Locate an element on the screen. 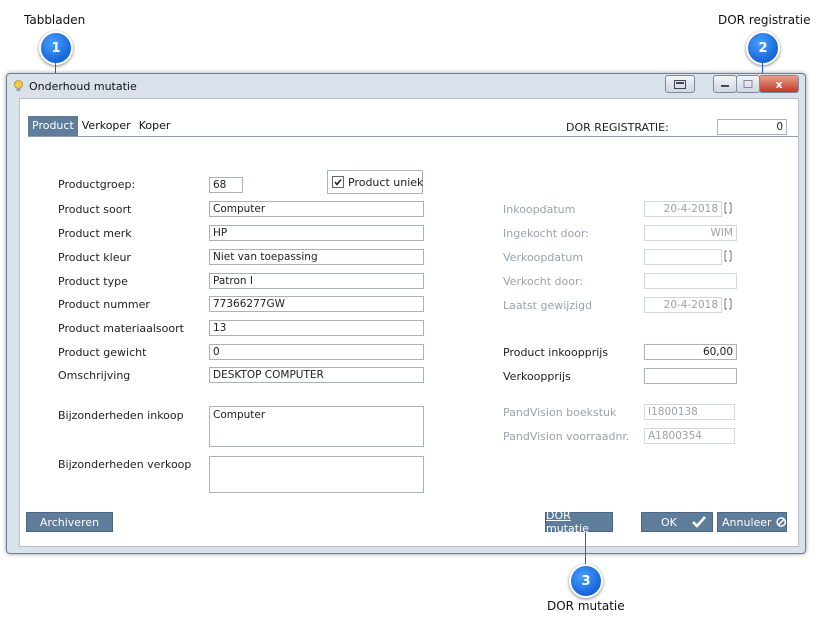 The image size is (823, 630). laatst-gewijzigd-field: 20-4-2018 is located at coordinates (683, 305).